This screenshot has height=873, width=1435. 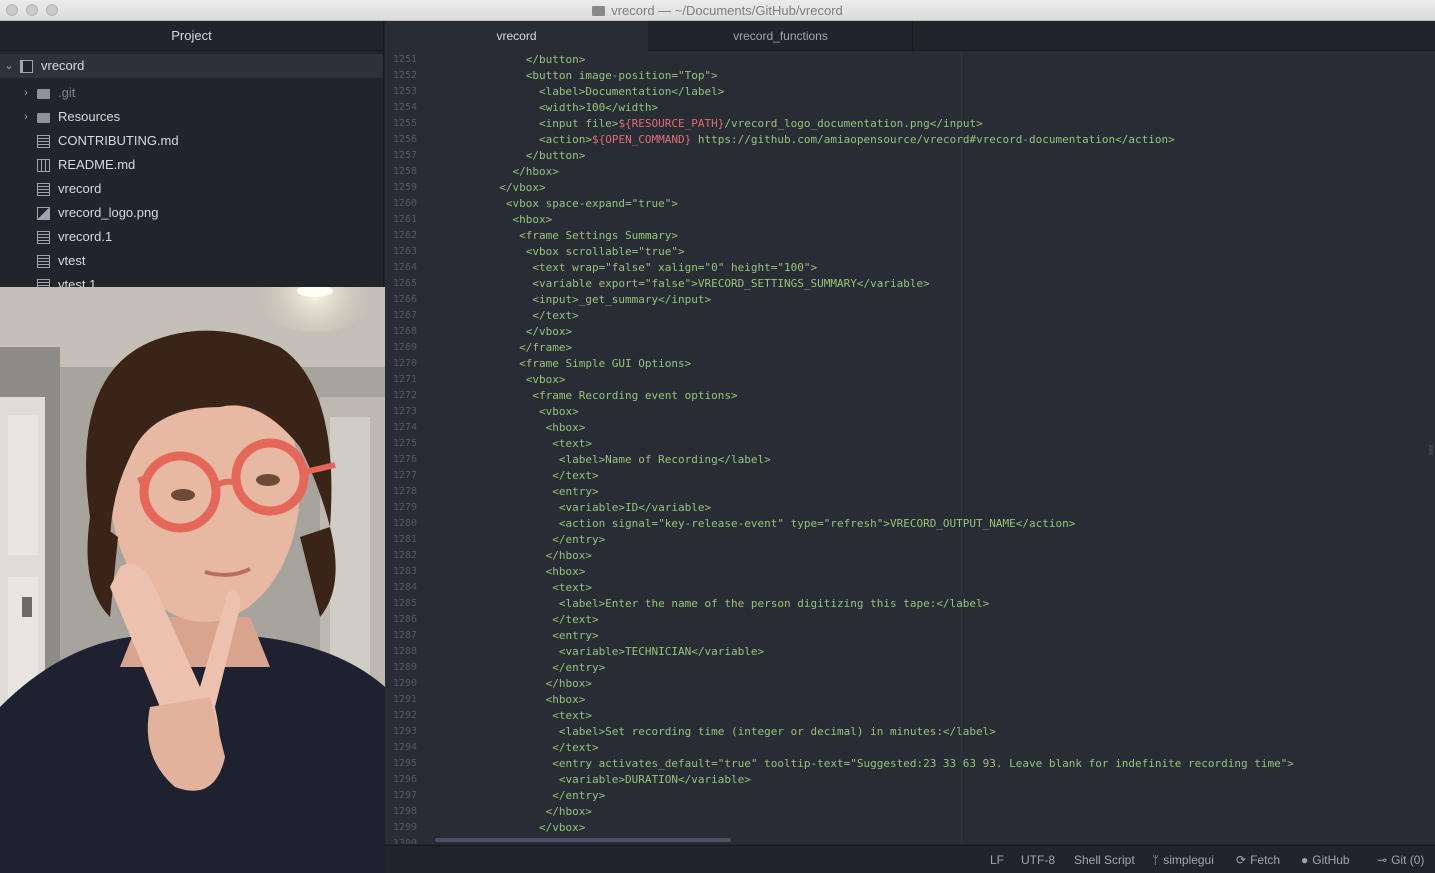 What do you see at coordinates (585, 396) in the screenshot?
I see `code-line: <frame Recording event options>` at bounding box center [585, 396].